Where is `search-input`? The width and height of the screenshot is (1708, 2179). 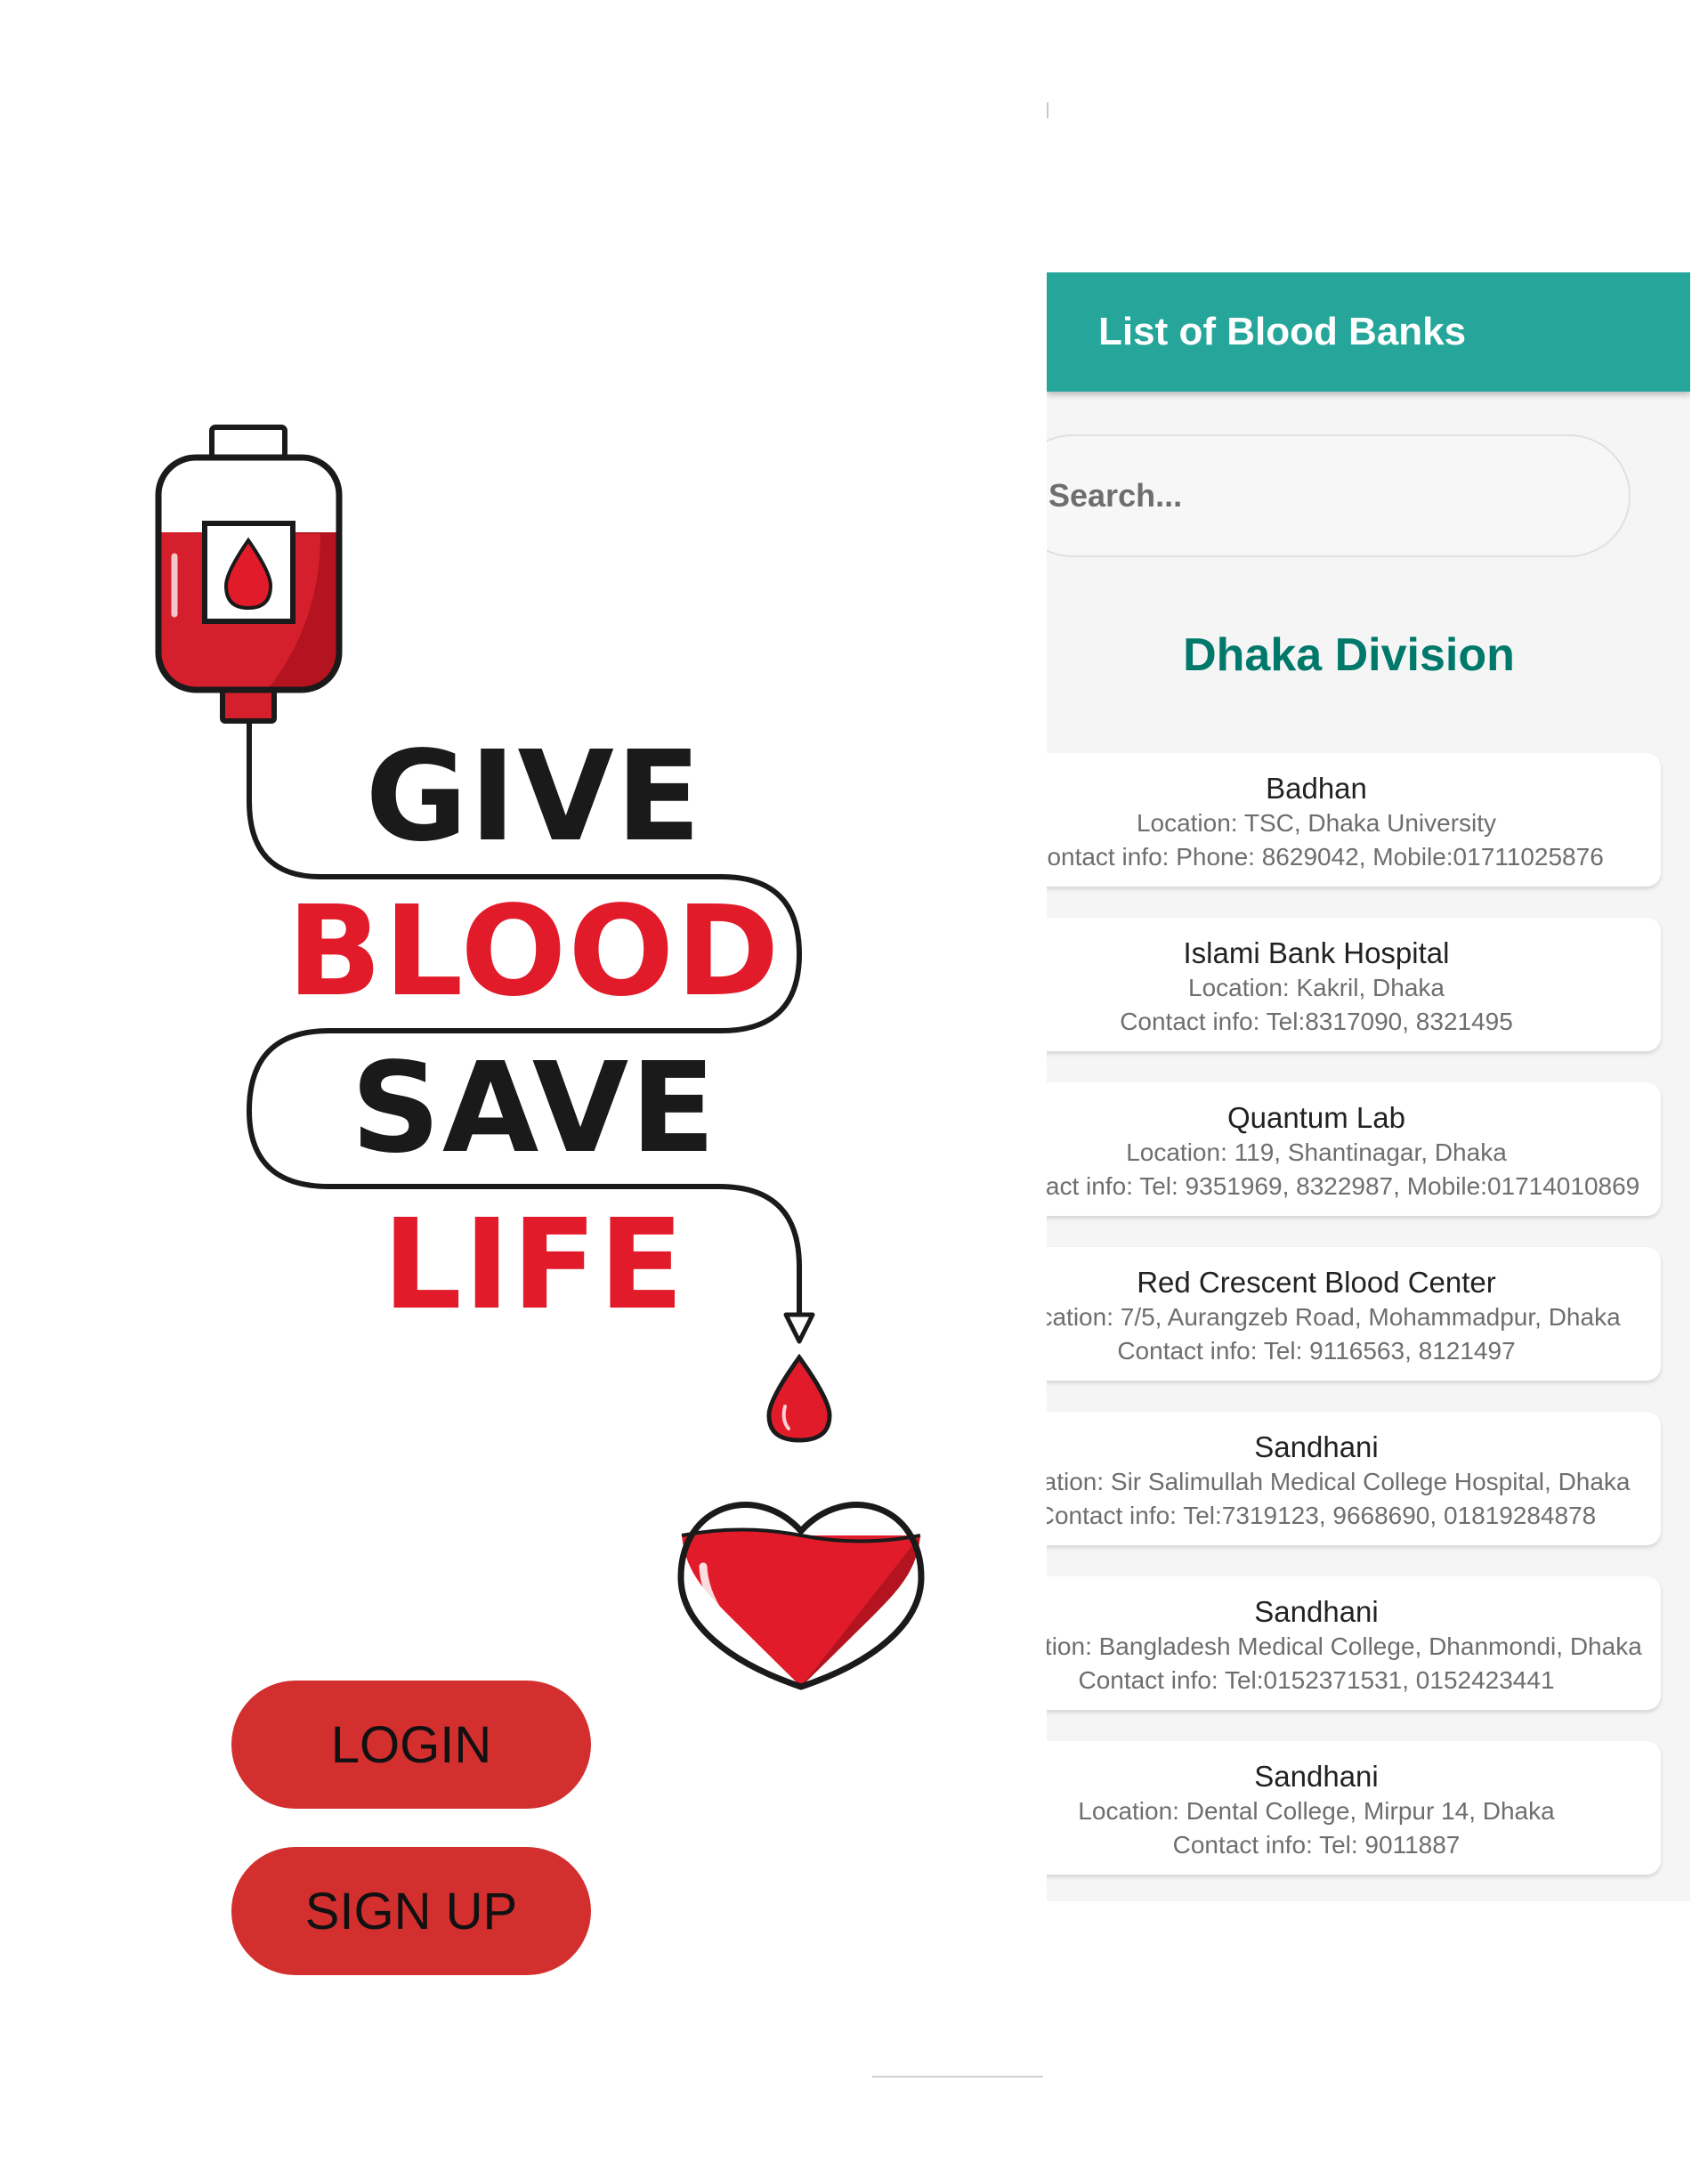 search-input is located at coordinates (1315, 495).